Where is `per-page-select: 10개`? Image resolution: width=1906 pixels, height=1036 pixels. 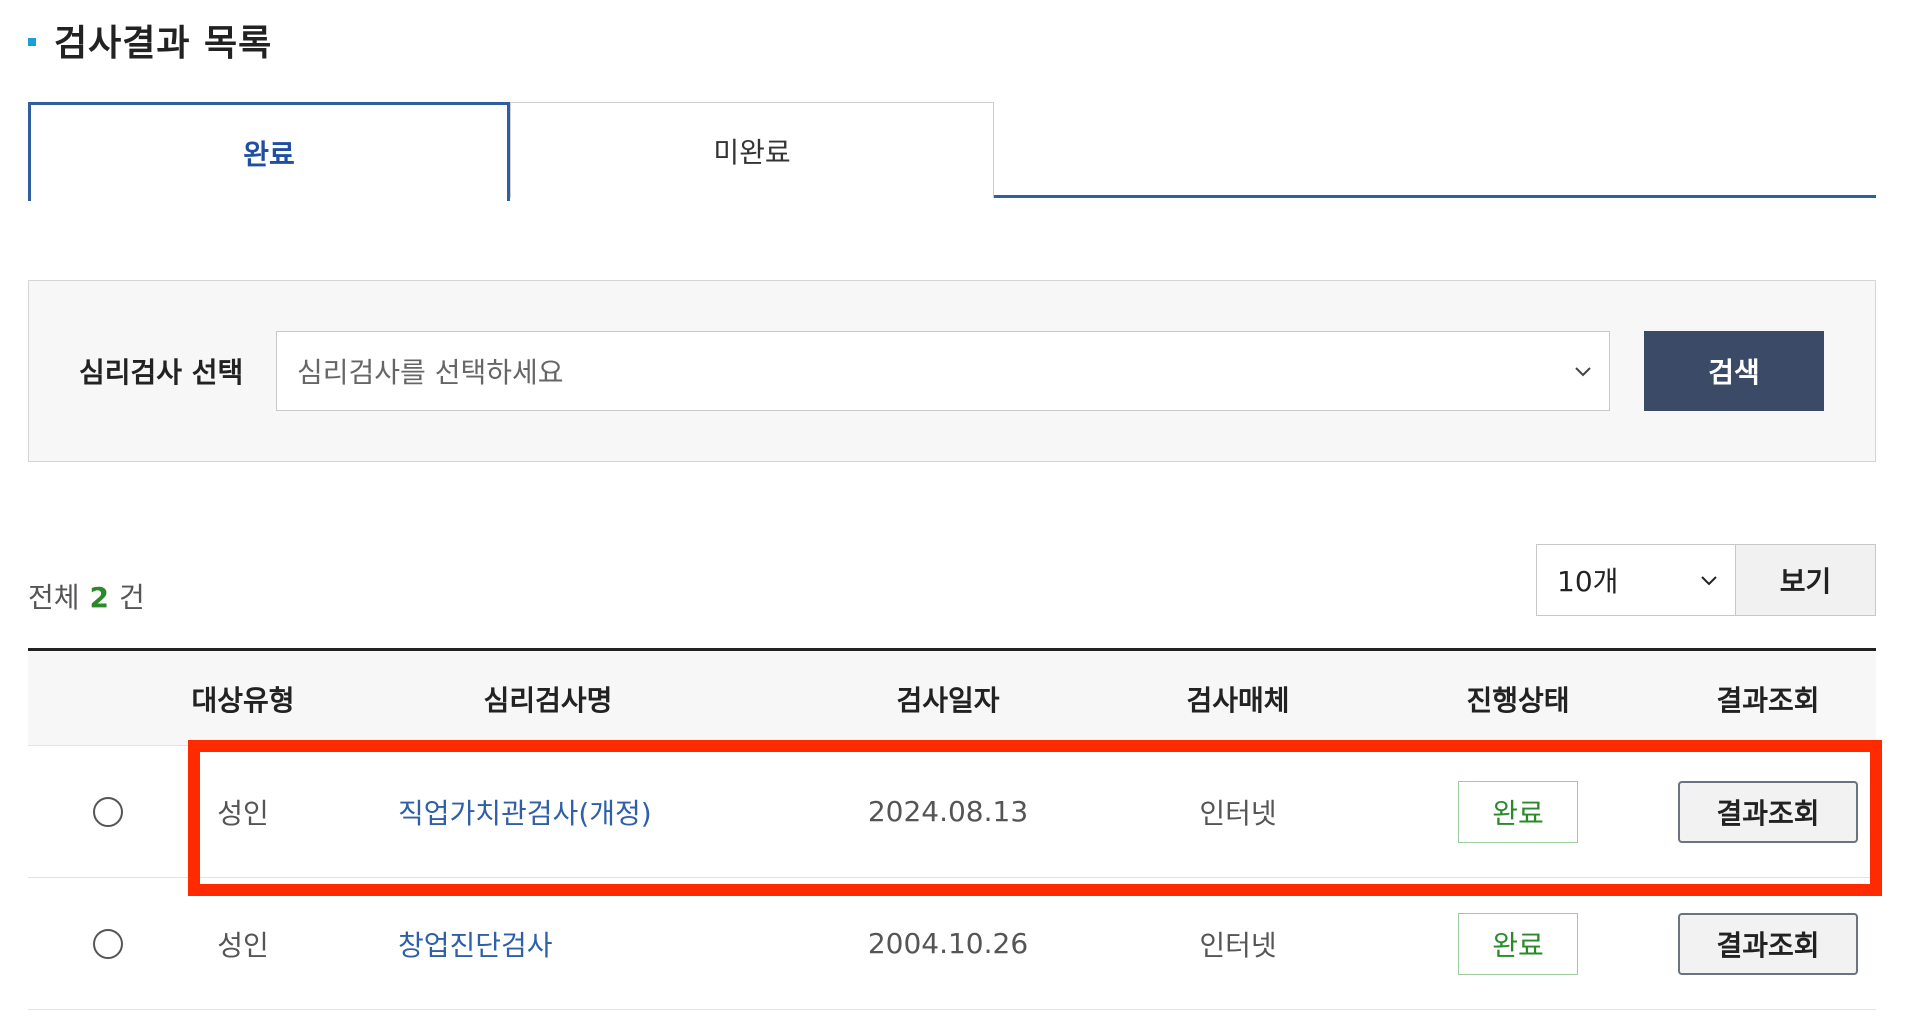
per-page-select: 10개 is located at coordinates (1636, 580).